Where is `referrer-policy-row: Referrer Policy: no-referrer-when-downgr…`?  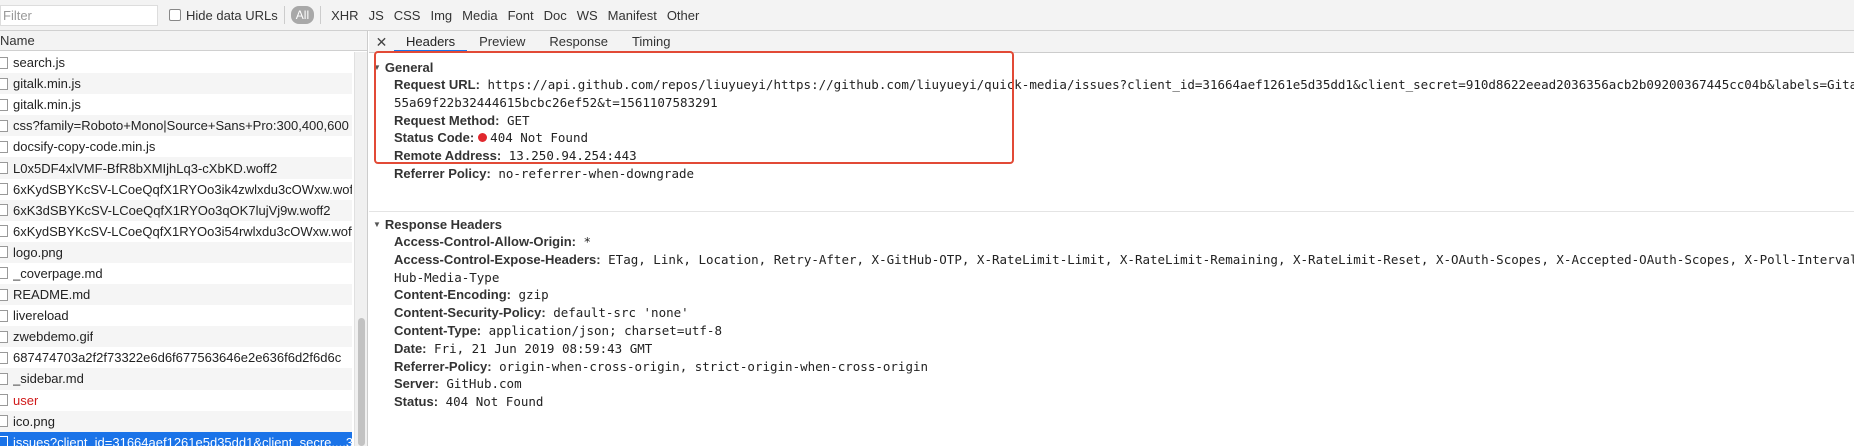
referrer-policy-row: Referrer Policy: no-referrer-when-downgr… is located at coordinates (1111, 174).